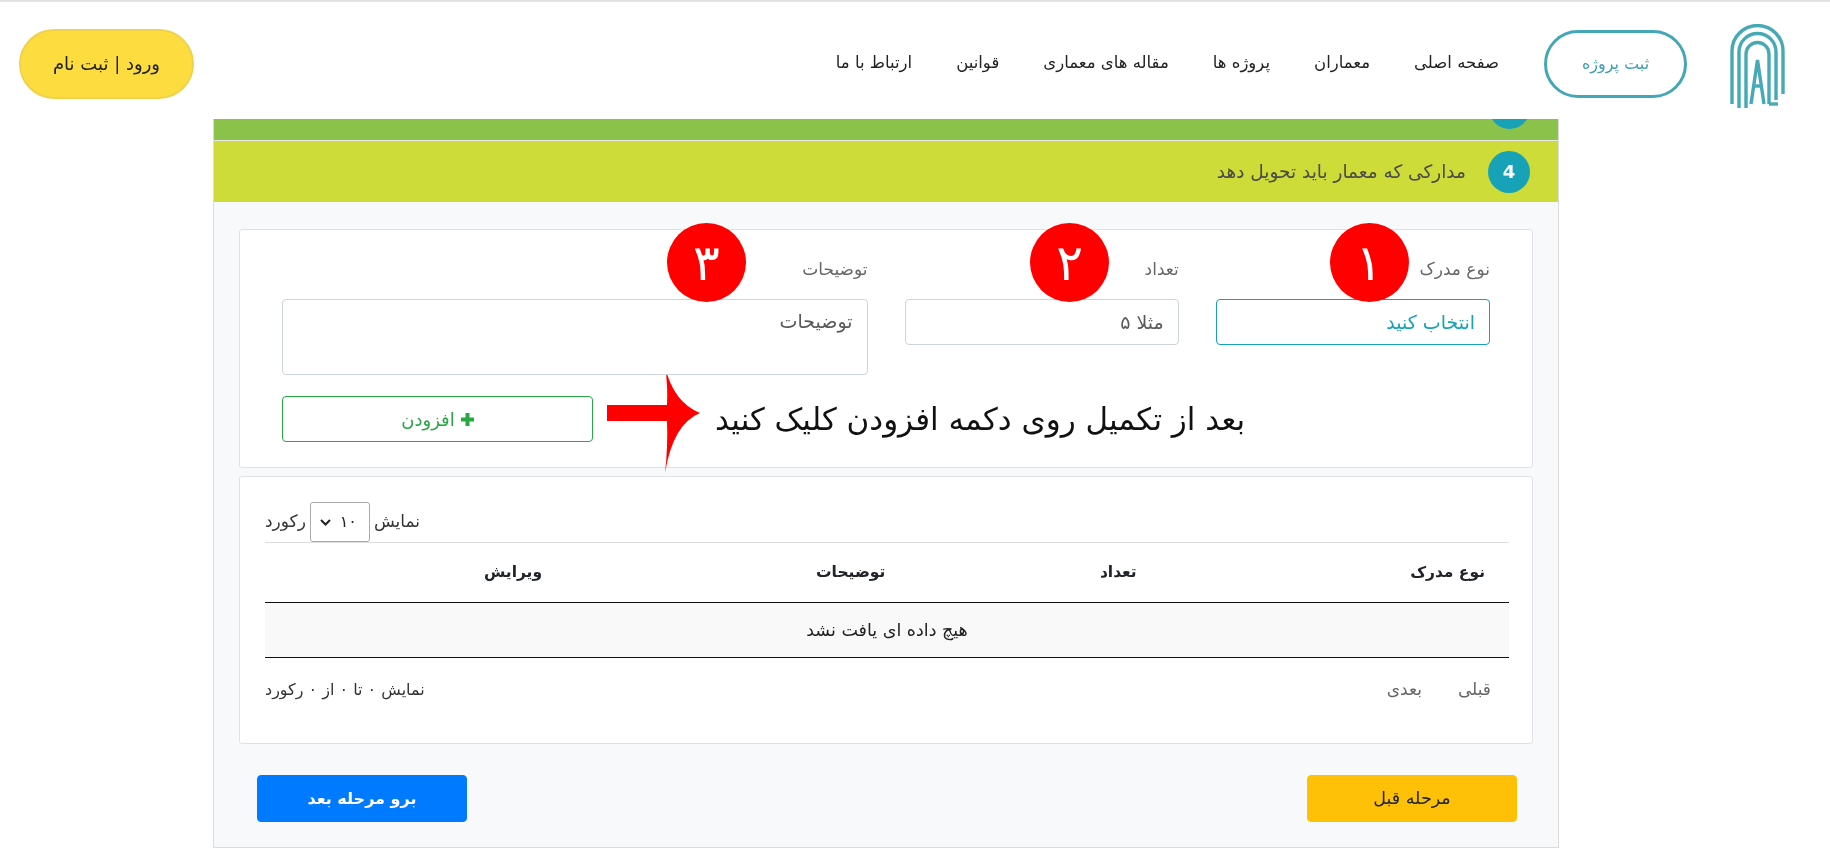  Describe the element at coordinates (106, 63) in the screenshot. I see `login-button: ورود | ثبت نام` at that location.